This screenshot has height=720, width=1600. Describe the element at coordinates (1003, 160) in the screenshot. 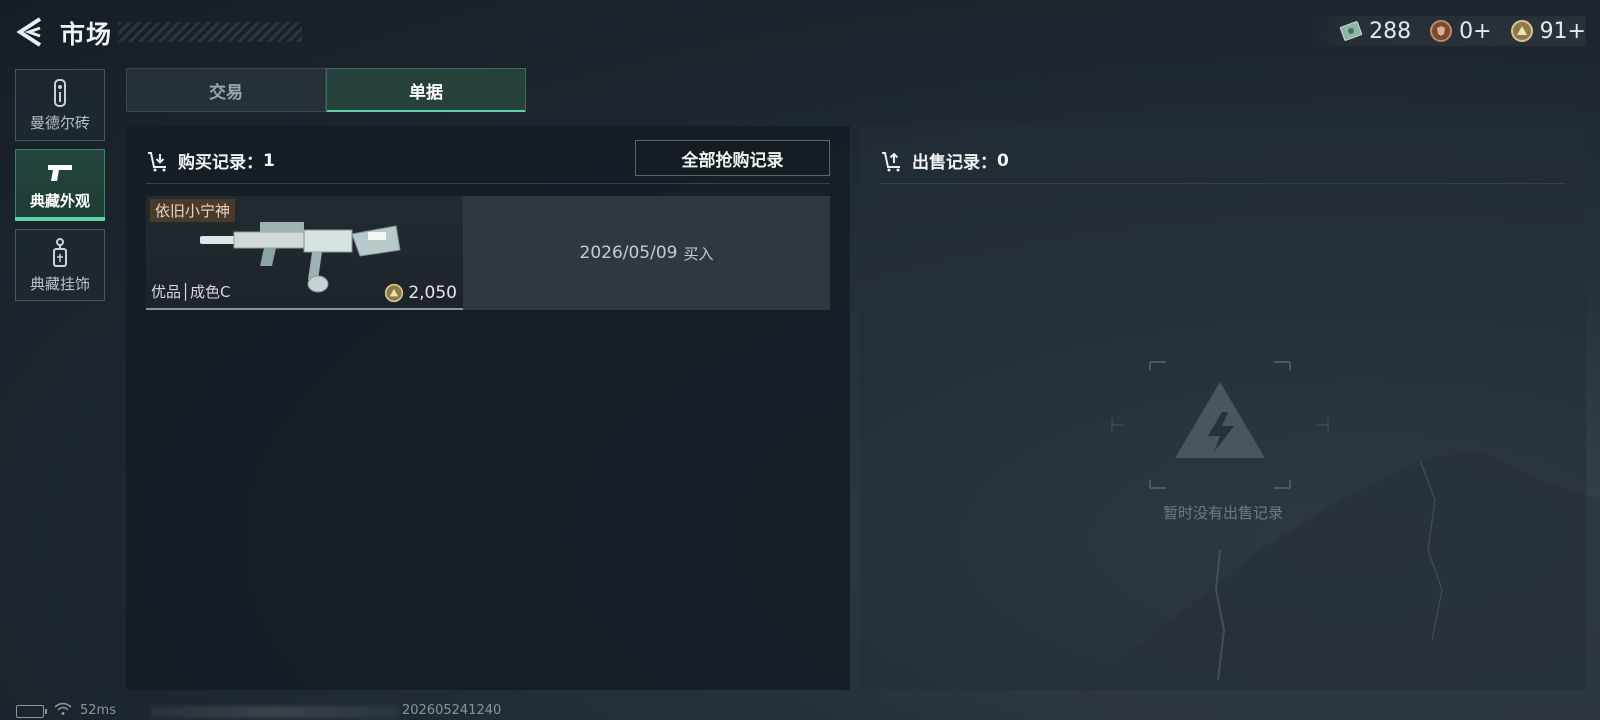

I see `sales-records-count: 0` at that location.